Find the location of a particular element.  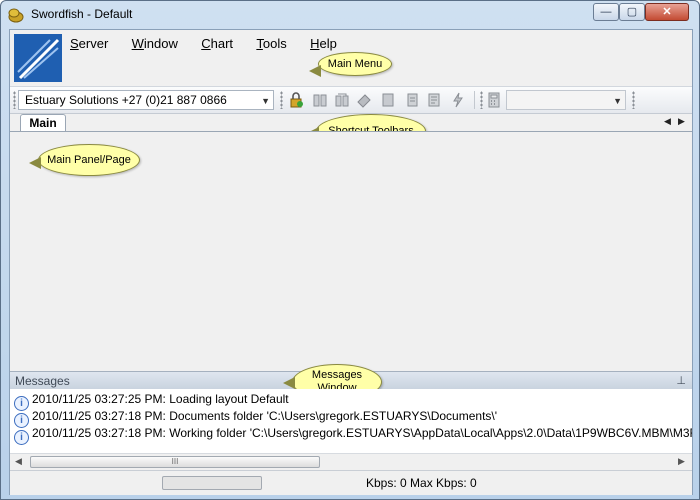

horizontal-scrollbar: ◀ III ▶ is located at coordinates (351, 461).